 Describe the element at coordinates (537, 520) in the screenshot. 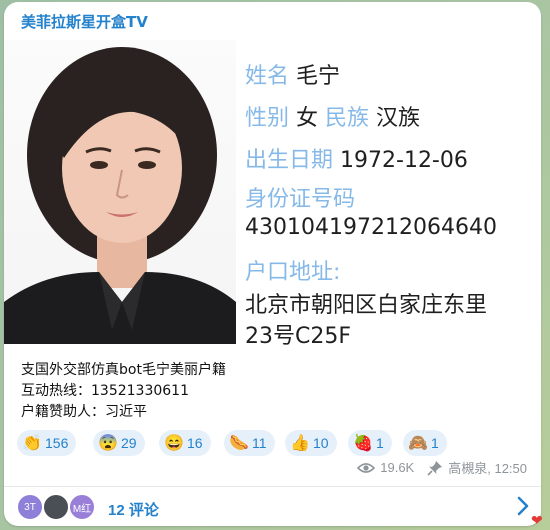

I see `heart-icon: ❤` at that location.